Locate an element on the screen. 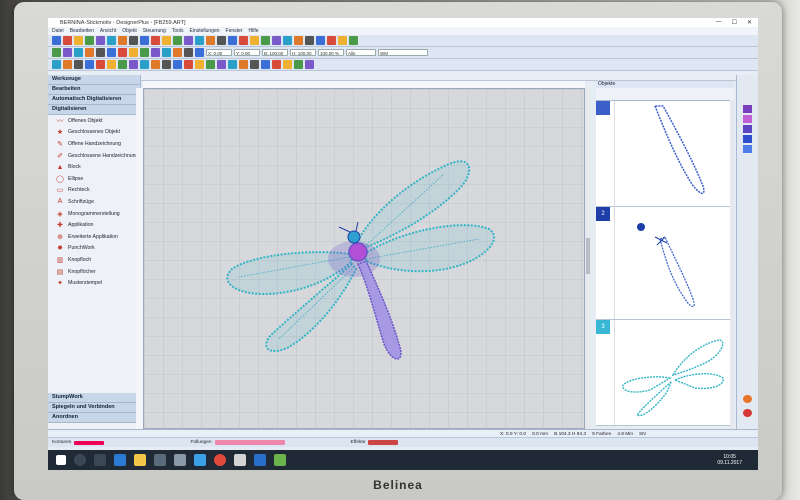 This screenshot has height=500, width=800. windows-start-icon is located at coordinates (61, 460).